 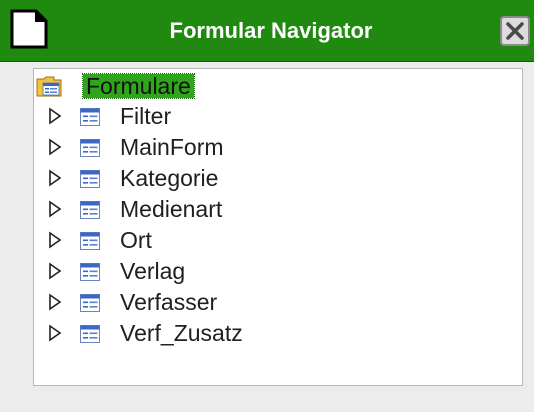 I want to click on tree-item-label: Filter, so click(x=146, y=116).